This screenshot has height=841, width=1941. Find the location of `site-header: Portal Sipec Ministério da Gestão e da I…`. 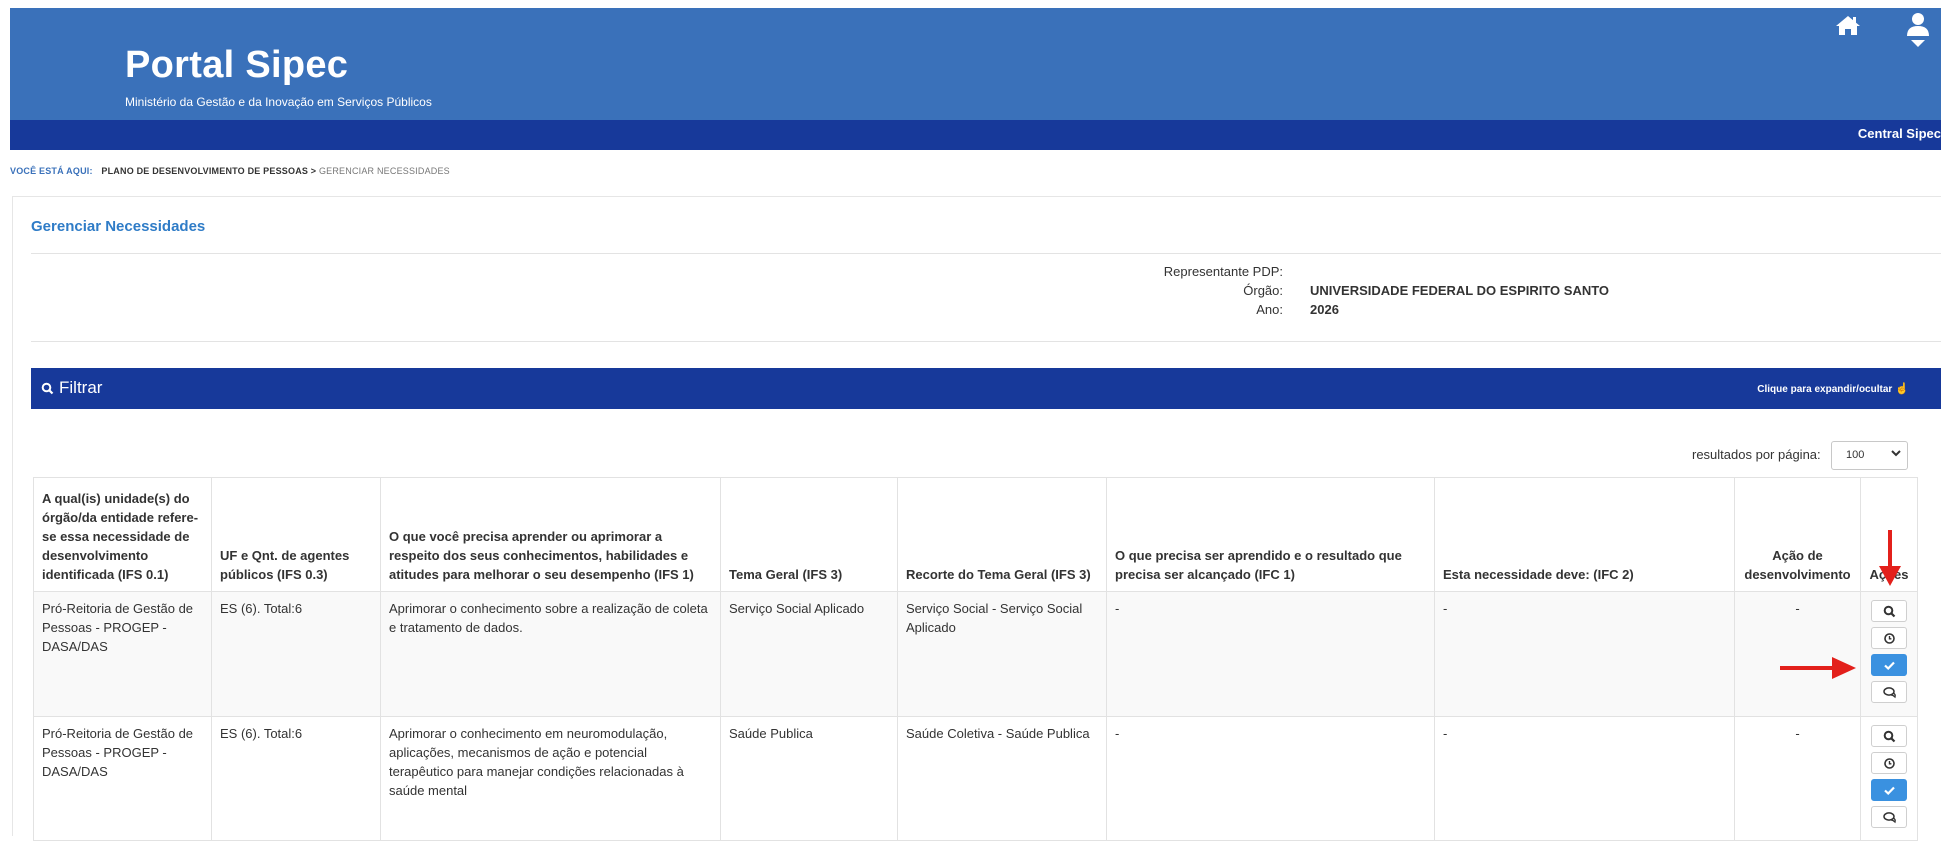

site-header: Portal Sipec Ministério da Gestão e da I… is located at coordinates (975, 64).